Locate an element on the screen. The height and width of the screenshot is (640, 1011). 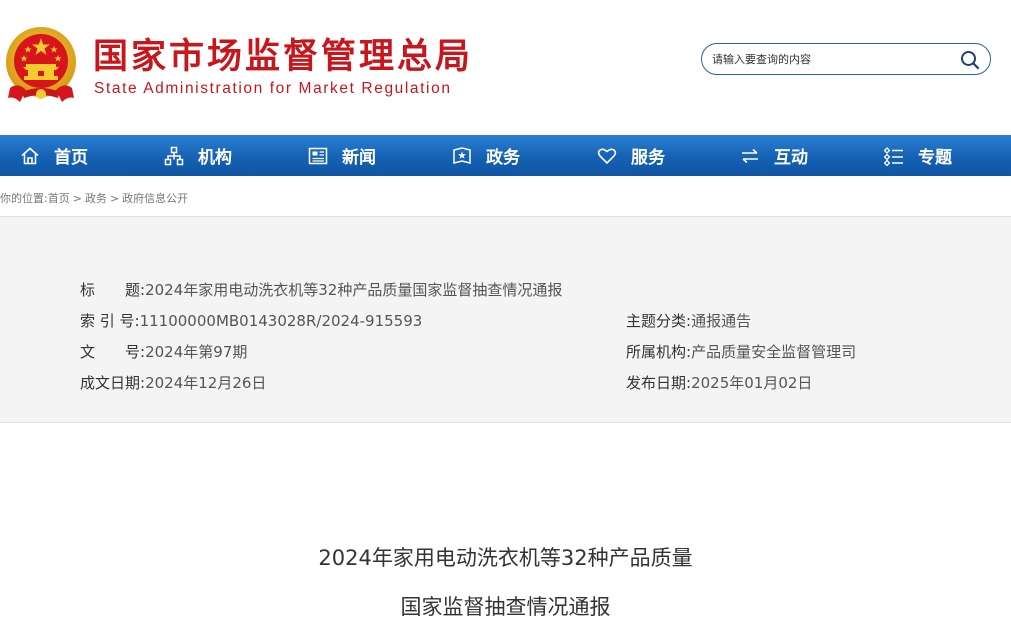
nav-item-news: 新闻 is located at coordinates (342, 155).